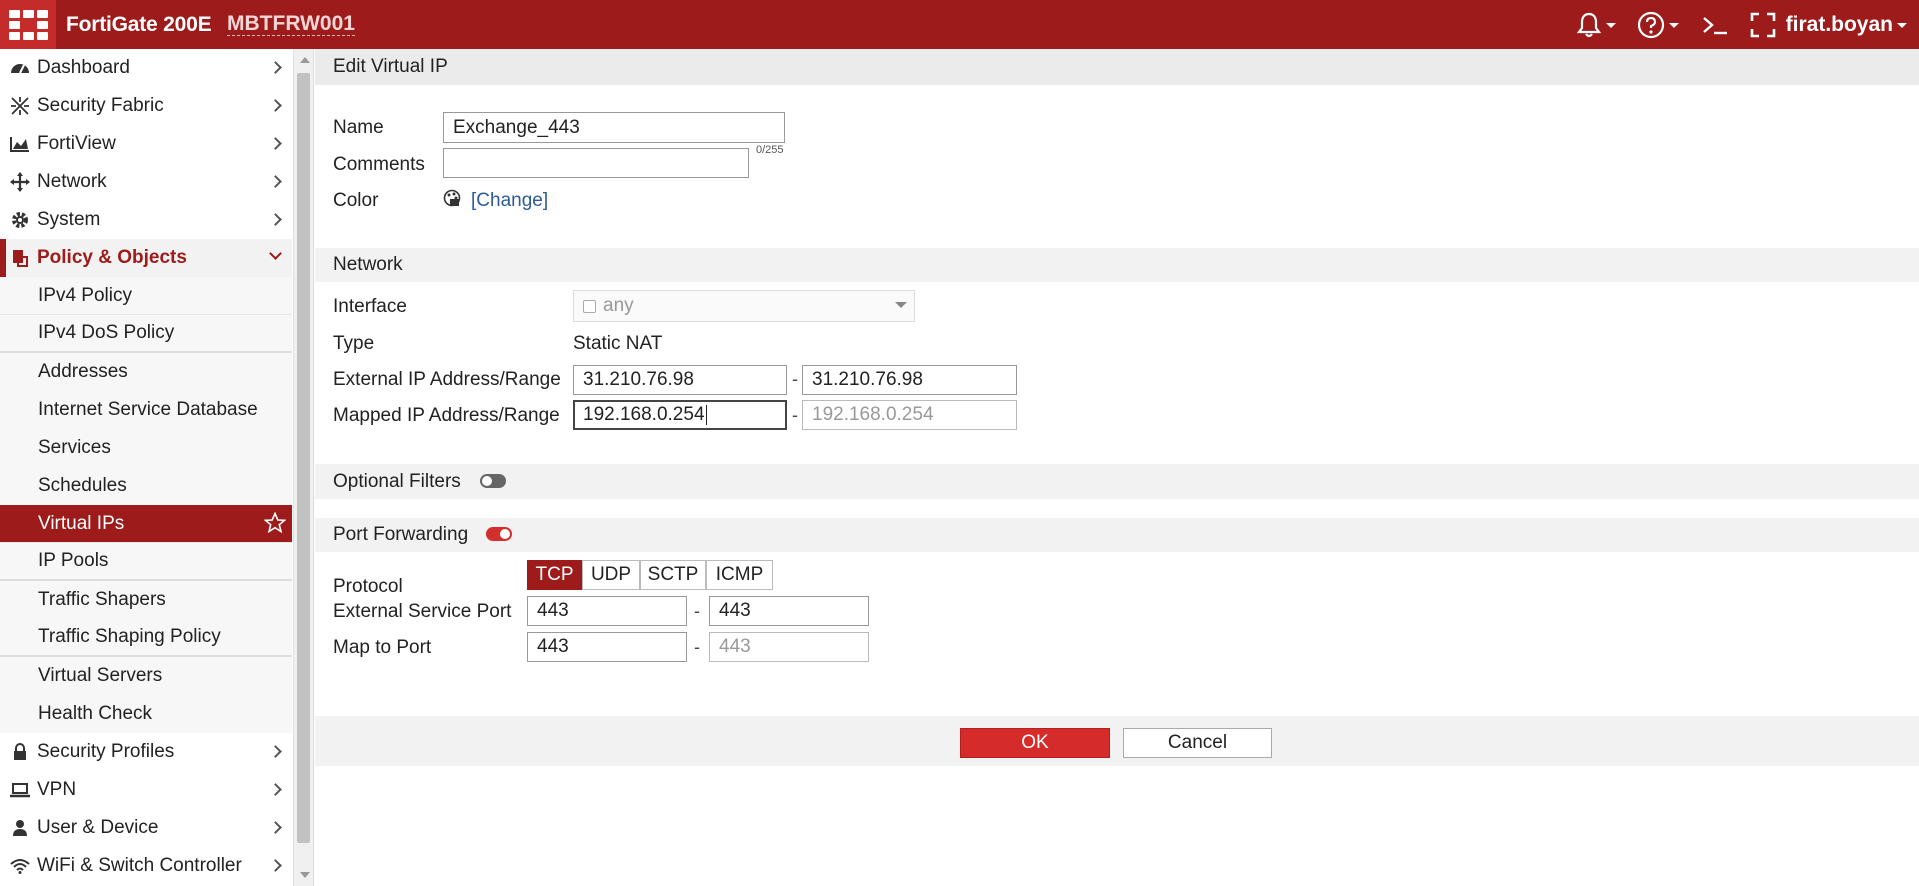  Describe the element at coordinates (83, 67) in the screenshot. I see `sidebar-item-label: Dashboard` at that location.